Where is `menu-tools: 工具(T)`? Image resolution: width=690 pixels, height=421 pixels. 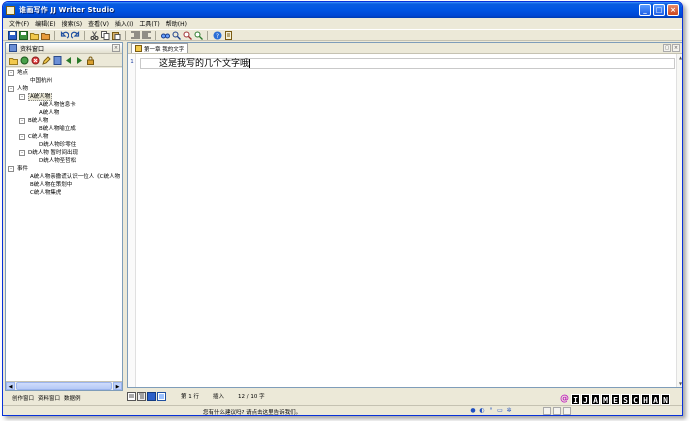
menu-tools: 工具(T) is located at coordinates (149, 23).